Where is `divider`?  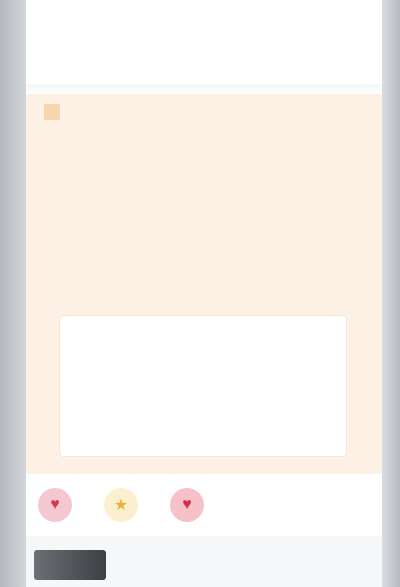 divider is located at coordinates (204, 89).